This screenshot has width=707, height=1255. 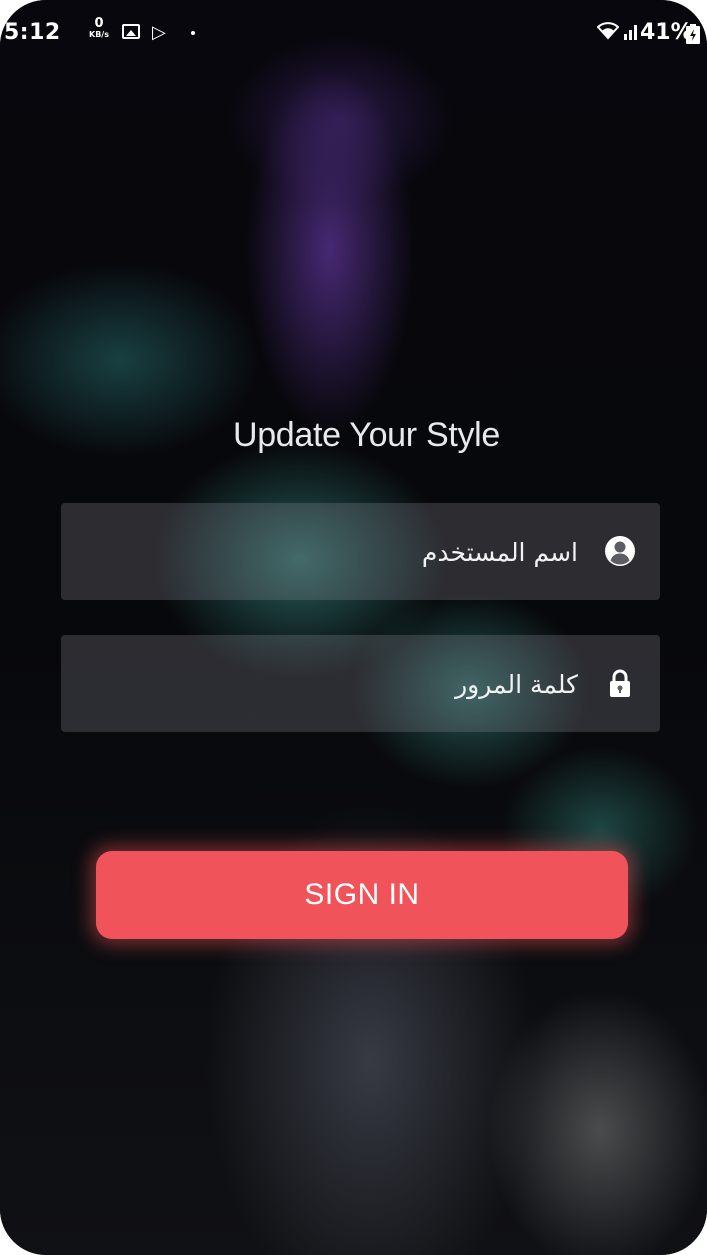 What do you see at coordinates (620, 551) in the screenshot?
I see `user-circle-icon` at bounding box center [620, 551].